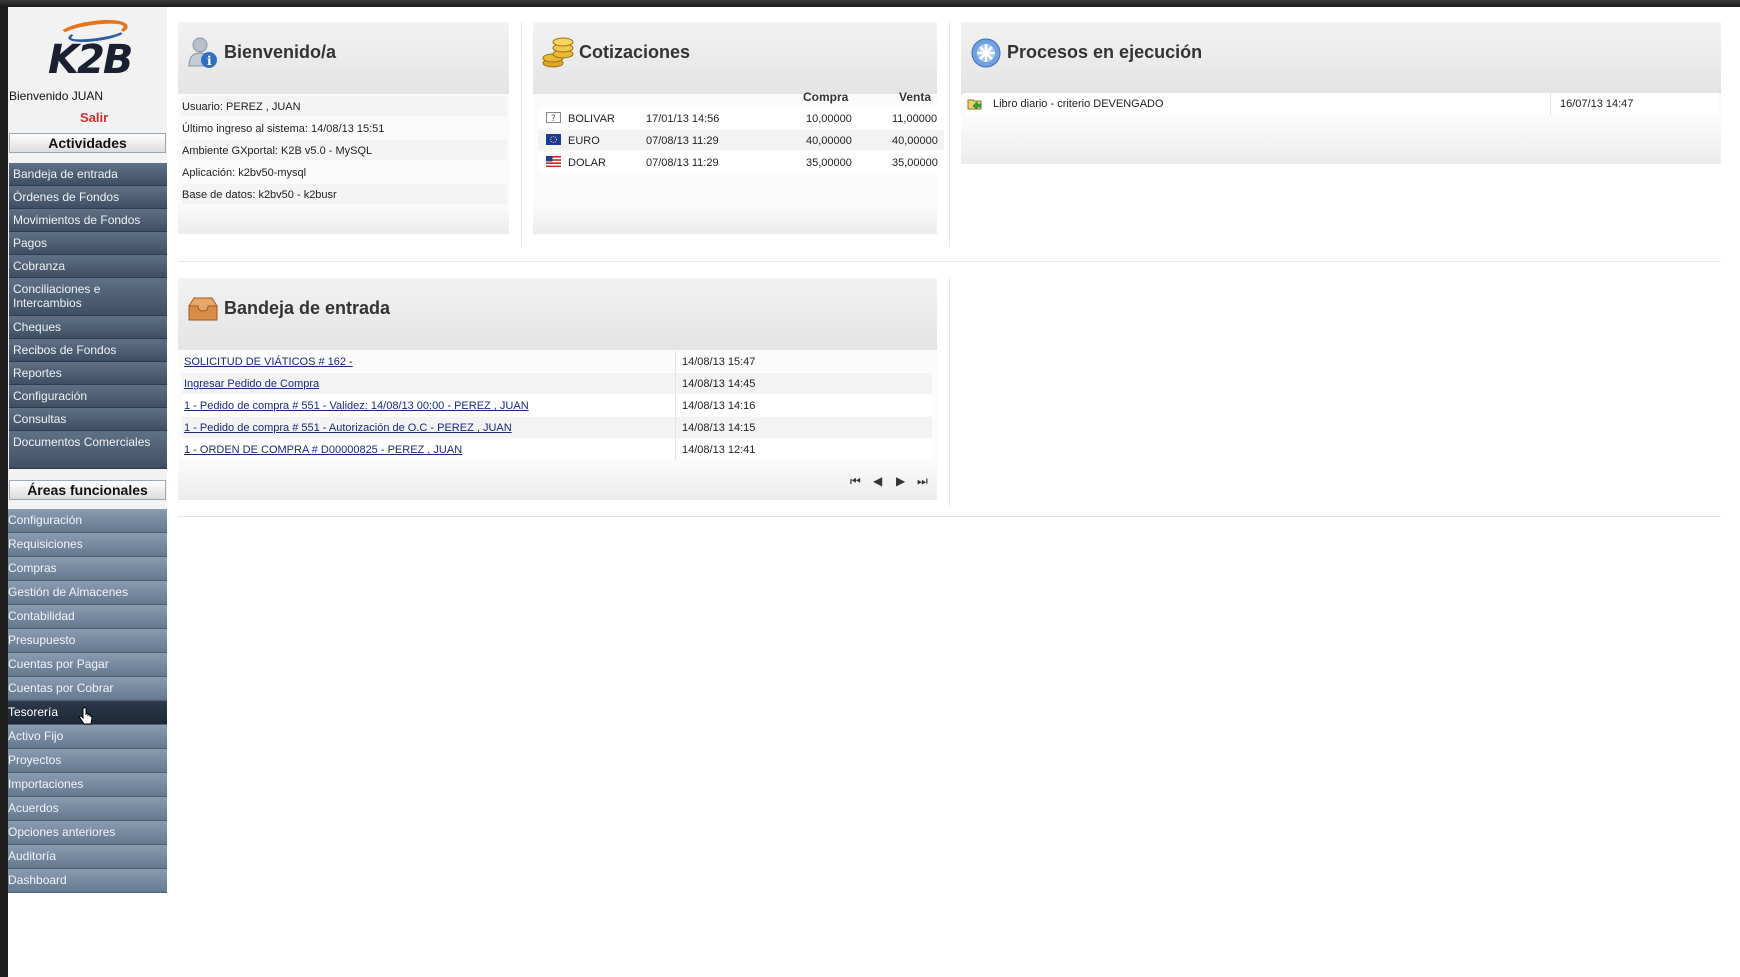 This screenshot has width=1740, height=977. What do you see at coordinates (829, 141) in the screenshot?
I see `quote-buy: 40,00000` at bounding box center [829, 141].